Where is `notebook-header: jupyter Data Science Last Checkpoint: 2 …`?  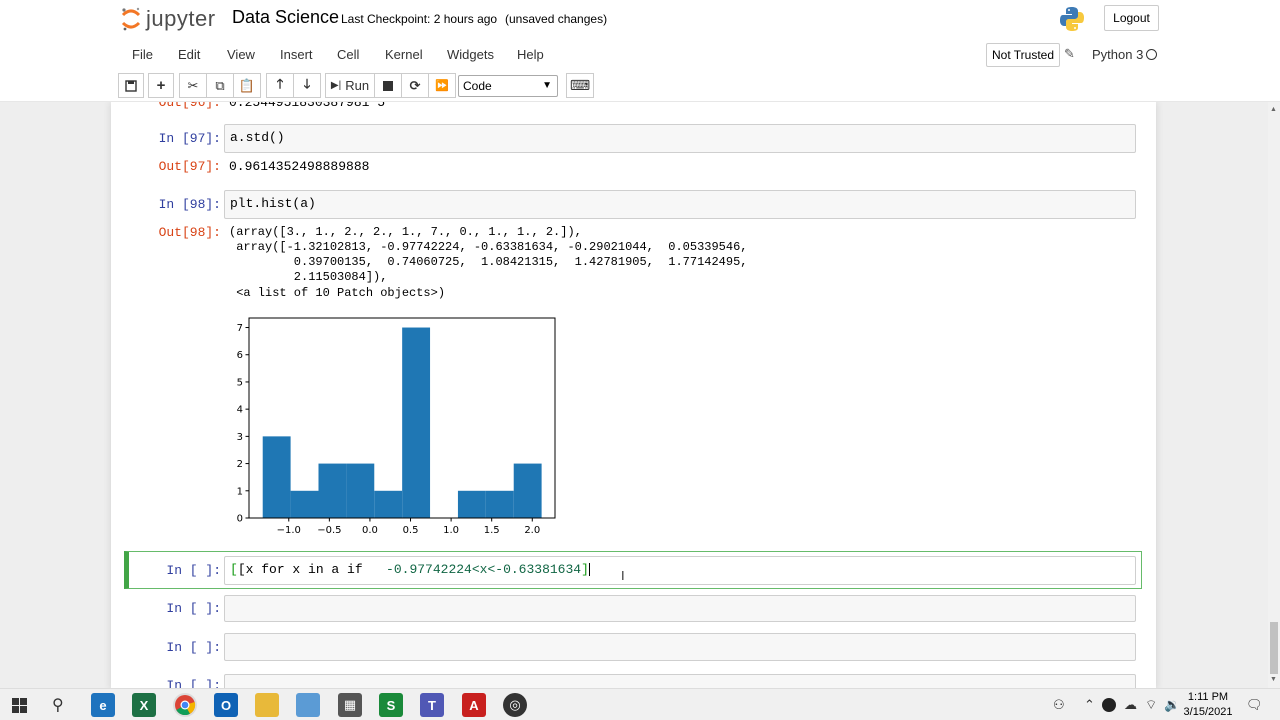 notebook-header: jupyter Data Science Last Checkpoint: 2 … is located at coordinates (640, 51).